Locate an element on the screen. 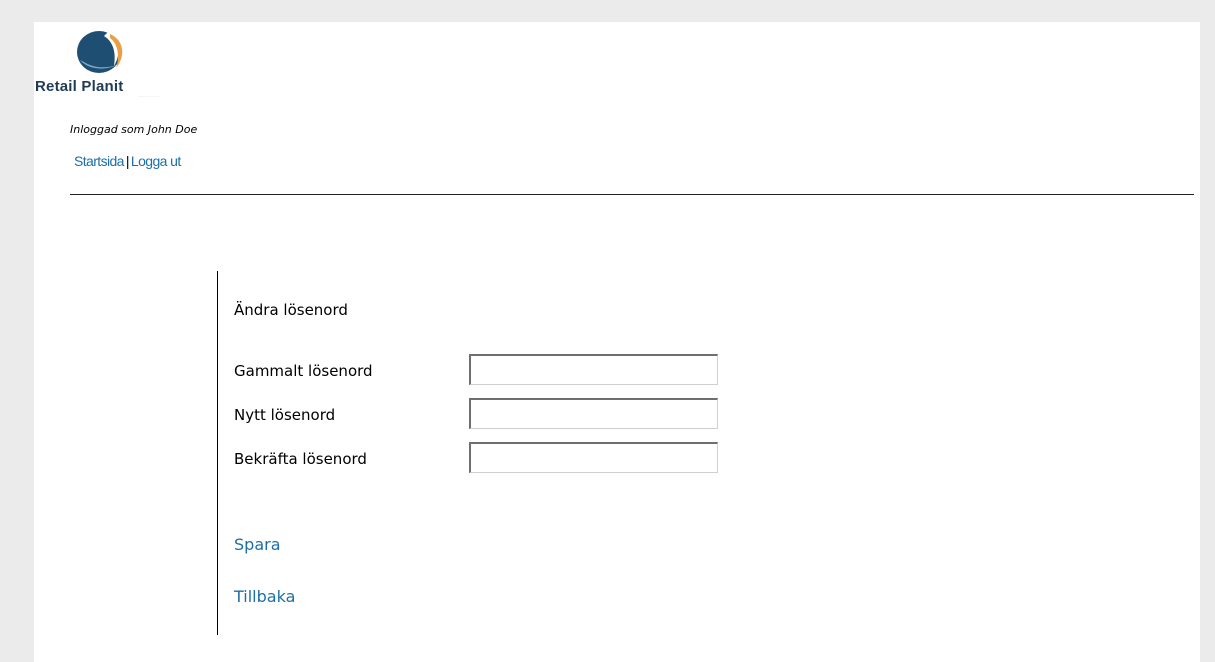 This screenshot has width=1215, height=662. form-title: Ändra lösenord is located at coordinates (291, 310).